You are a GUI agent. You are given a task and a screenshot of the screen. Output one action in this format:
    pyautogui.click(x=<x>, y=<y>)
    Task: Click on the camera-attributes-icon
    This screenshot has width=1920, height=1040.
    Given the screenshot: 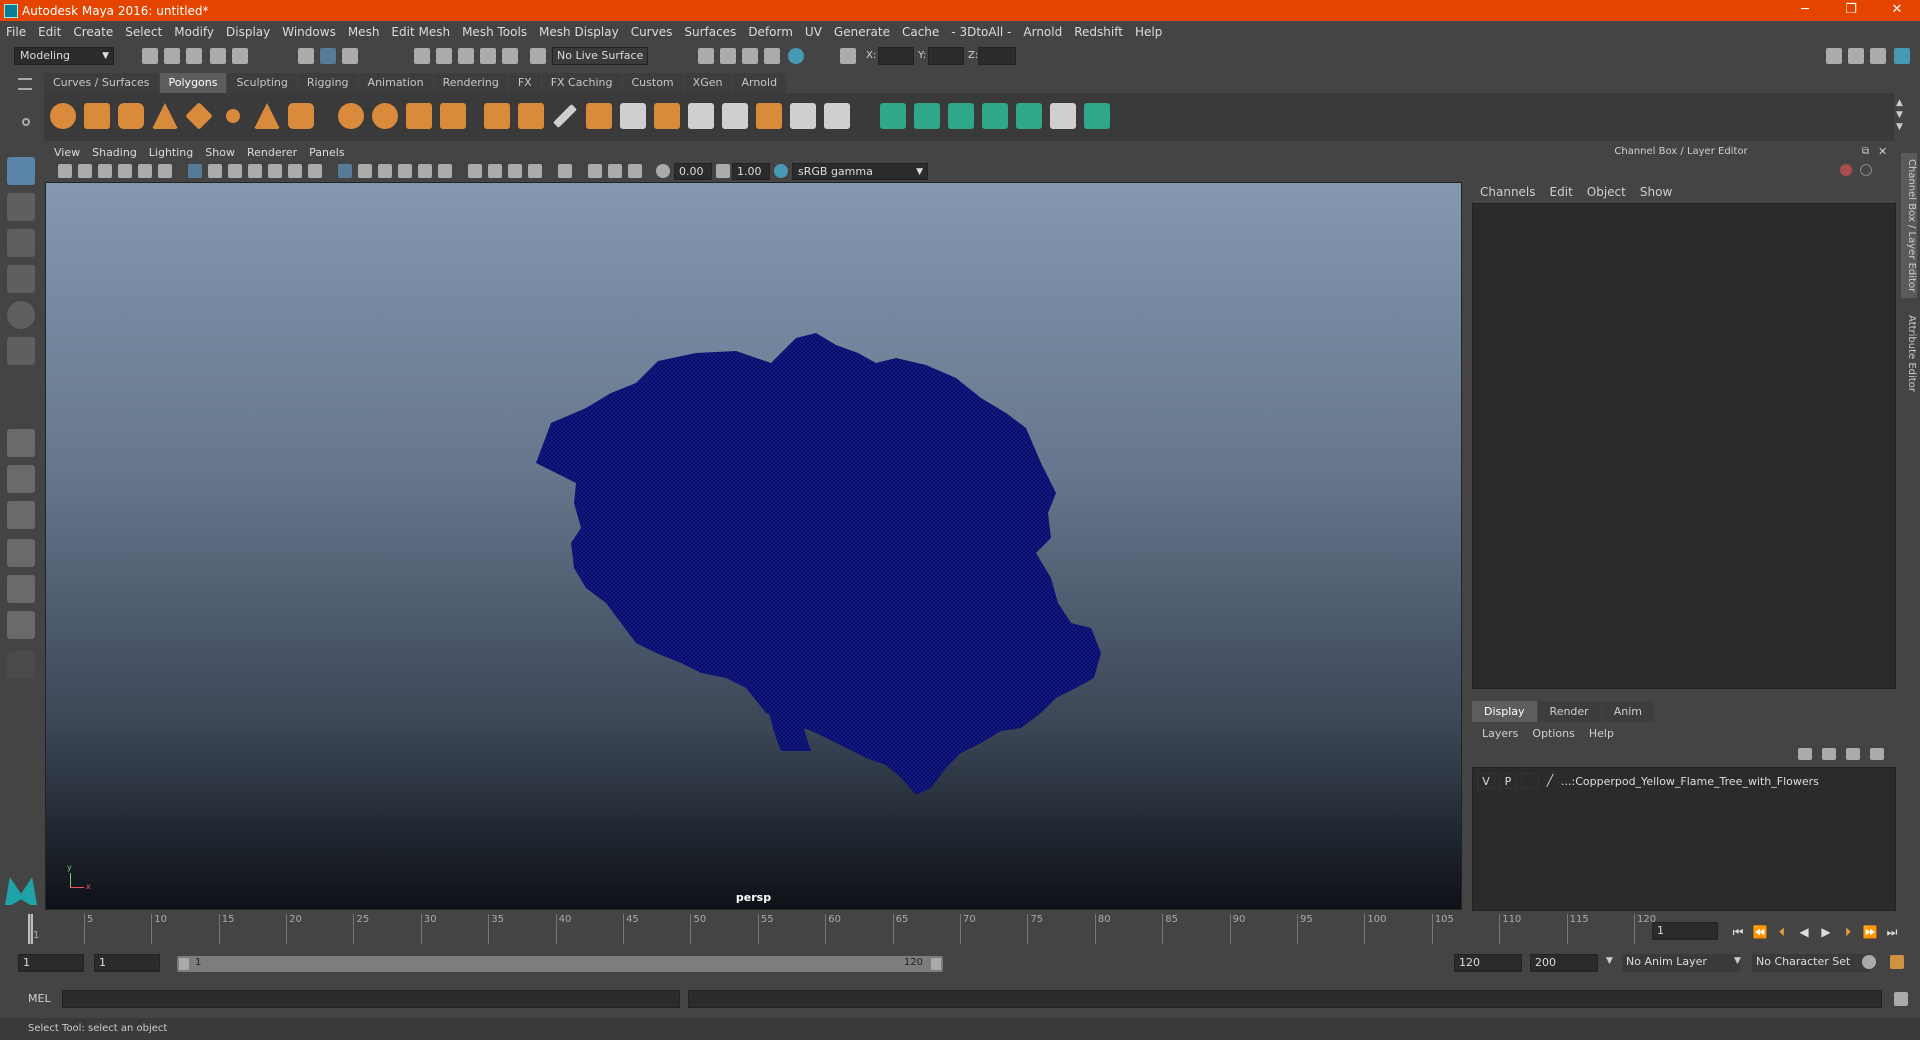 What is the action you would take?
    pyautogui.click(x=85, y=171)
    